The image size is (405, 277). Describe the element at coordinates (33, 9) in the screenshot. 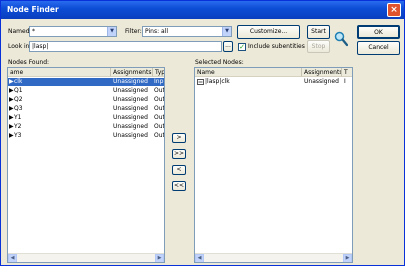

I see `window-title: Node Finder` at that location.